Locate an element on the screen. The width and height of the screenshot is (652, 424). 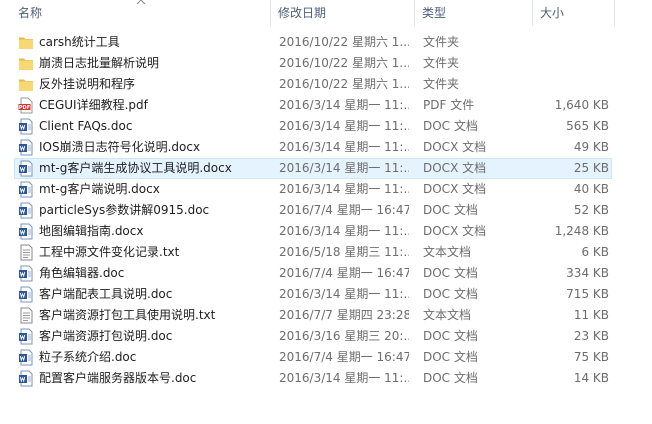
file-size: 49 KB is located at coordinates (591, 147).